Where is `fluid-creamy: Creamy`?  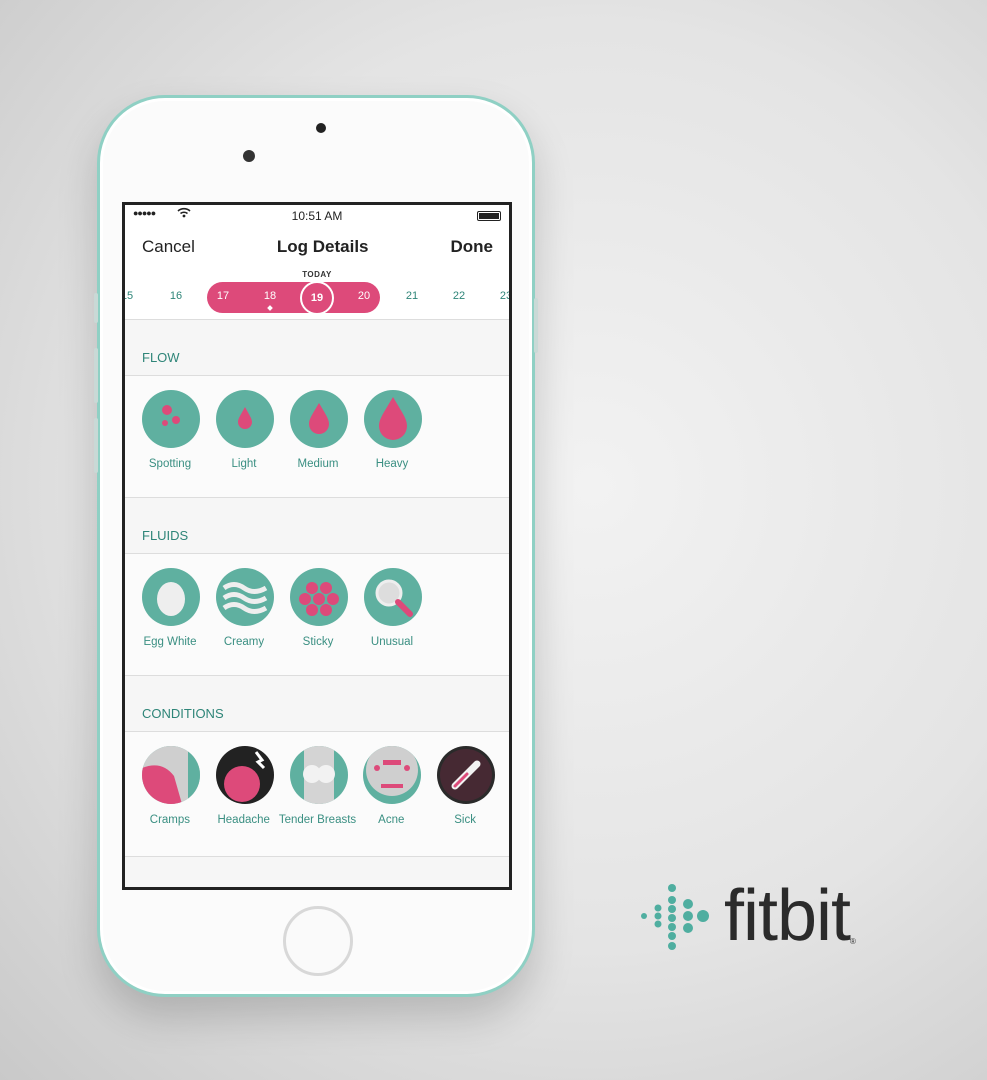 fluid-creamy: Creamy is located at coordinates (251, 621).